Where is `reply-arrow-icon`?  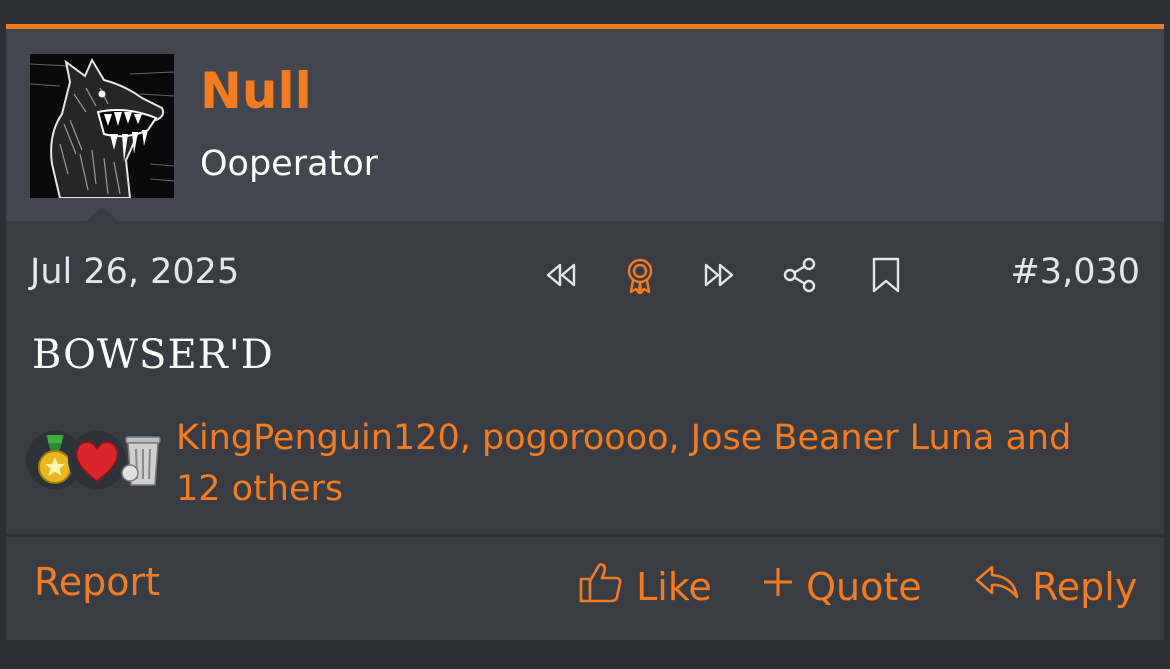
reply-arrow-icon is located at coordinates (997, 582).